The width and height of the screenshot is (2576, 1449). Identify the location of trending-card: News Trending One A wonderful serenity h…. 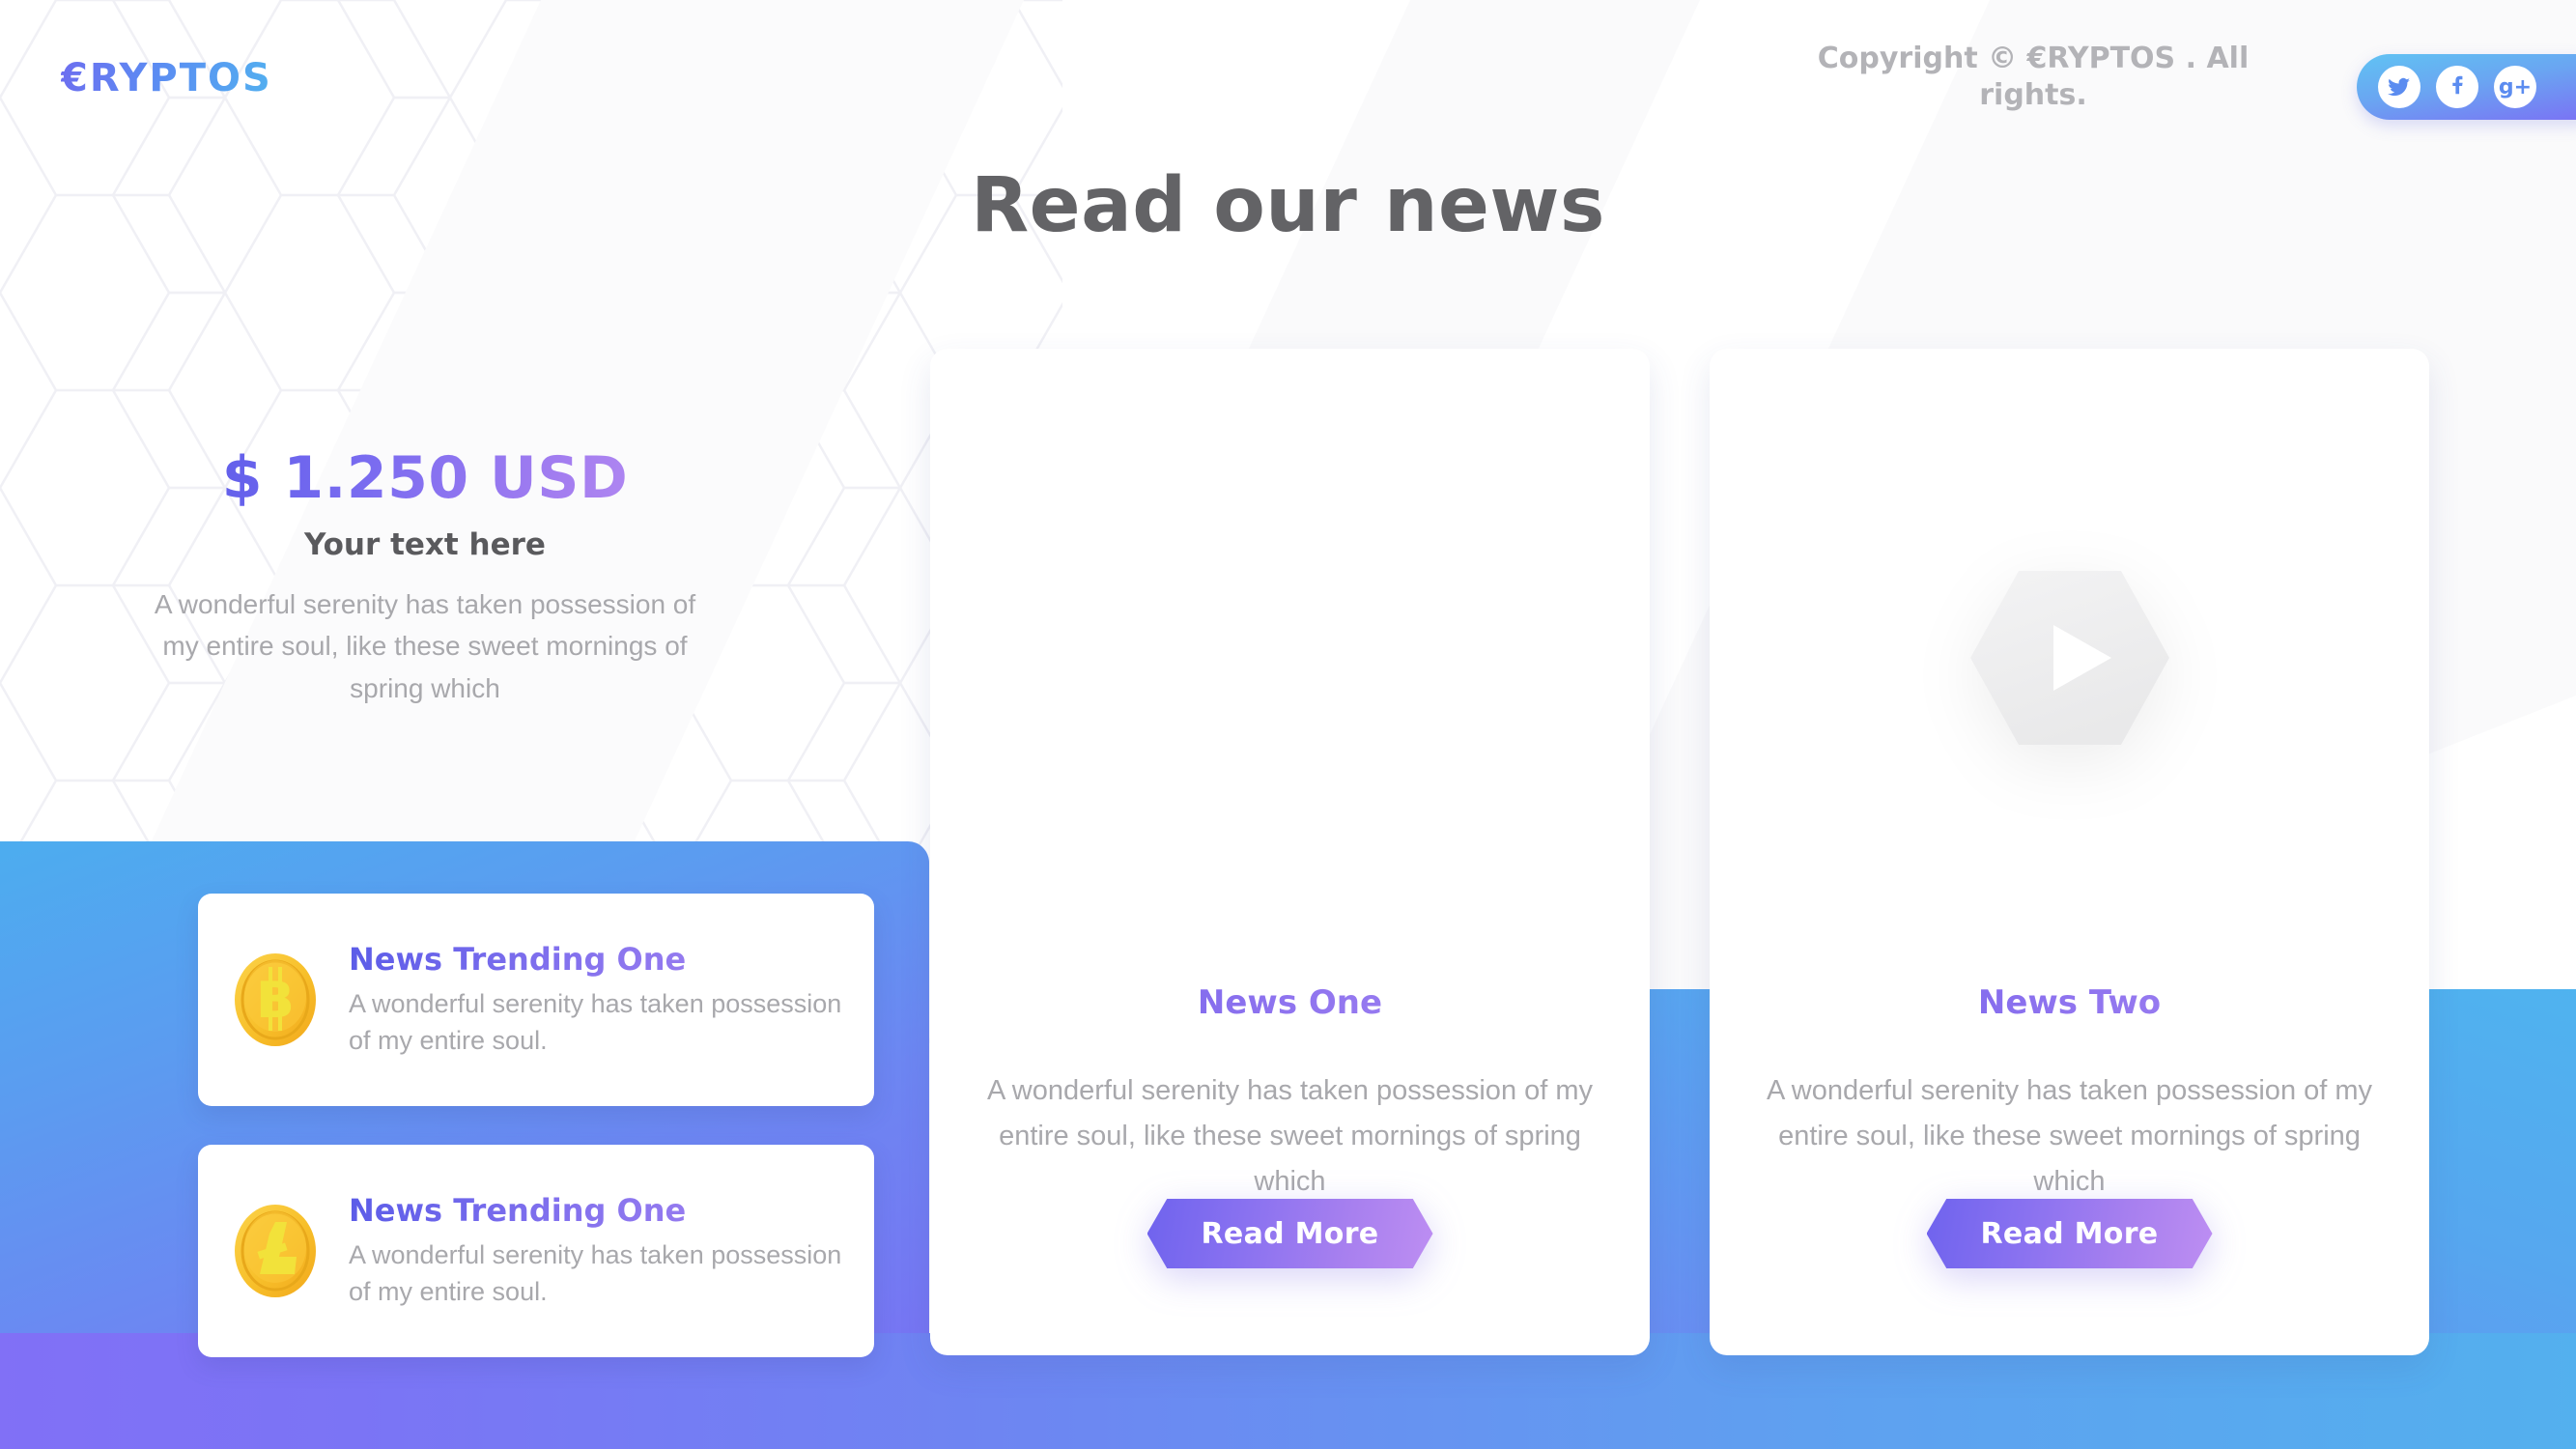
(536, 1251).